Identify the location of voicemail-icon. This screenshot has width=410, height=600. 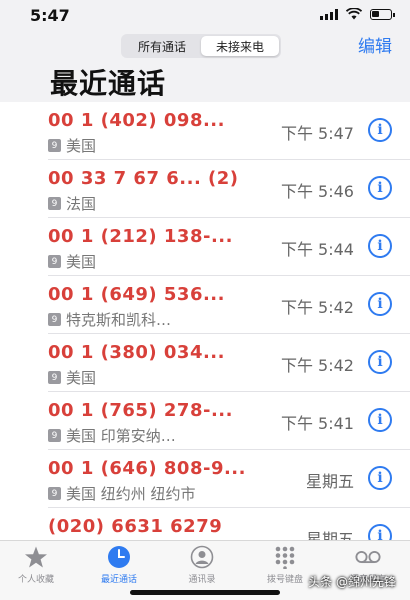
(368, 557).